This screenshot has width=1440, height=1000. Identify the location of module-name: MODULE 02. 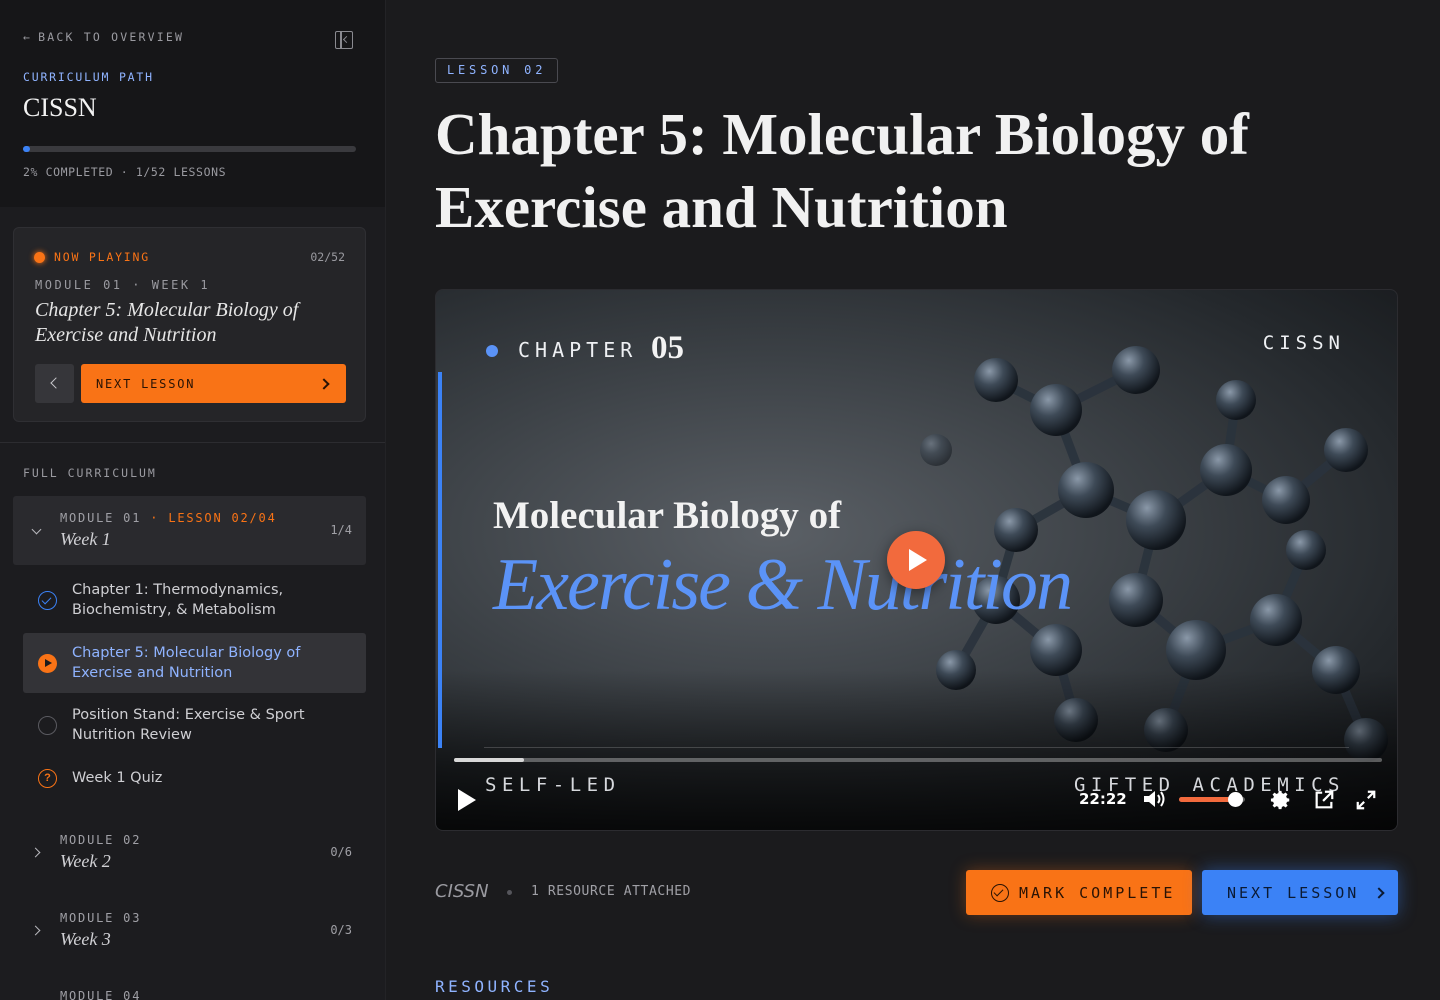
(101, 840).